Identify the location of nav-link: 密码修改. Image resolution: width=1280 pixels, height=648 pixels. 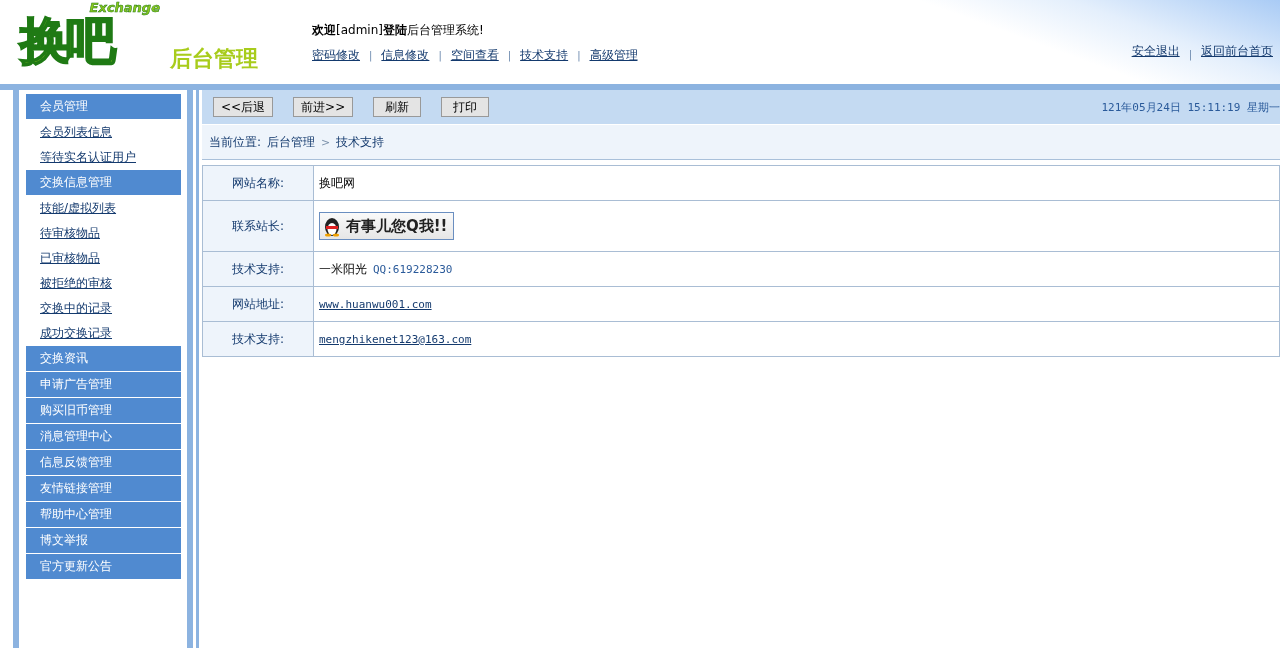
(336, 55).